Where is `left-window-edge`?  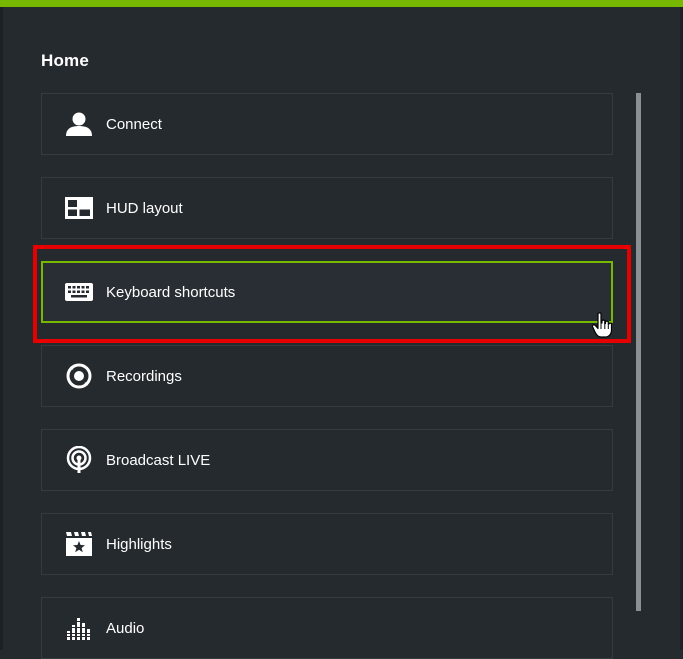
left-window-edge is located at coordinates (1, 328).